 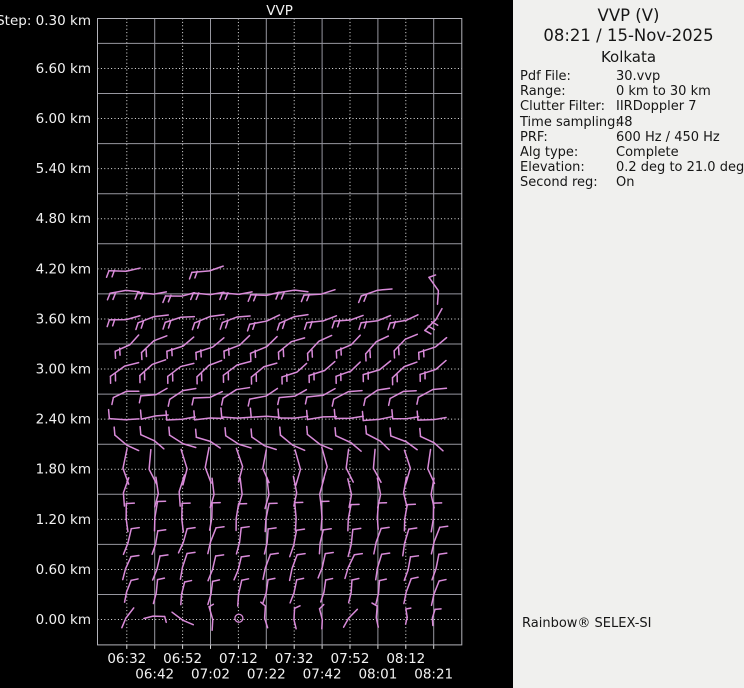 What do you see at coordinates (628, 167) in the screenshot?
I see `metadata-field-row: Elevation: 0.2 deg to 21.0 deg` at bounding box center [628, 167].